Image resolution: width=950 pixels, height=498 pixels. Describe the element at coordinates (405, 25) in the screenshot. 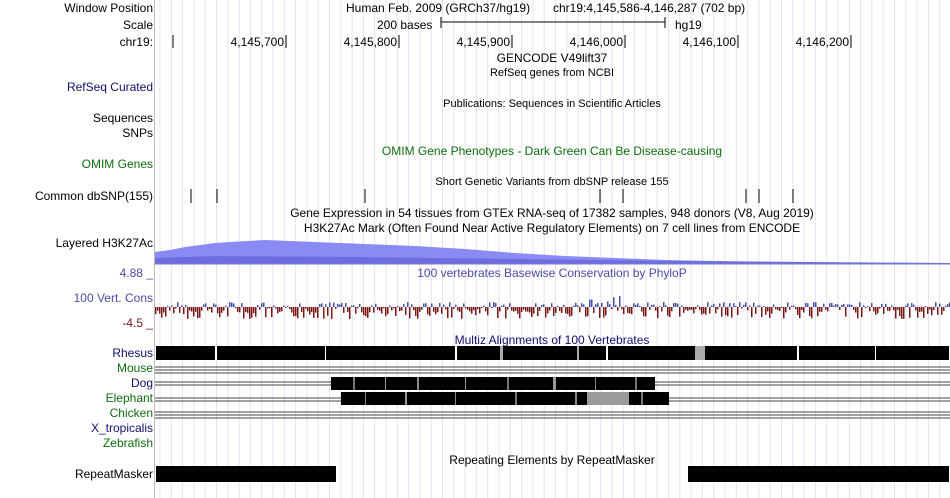

I see `scale-text: 200 bases` at that location.